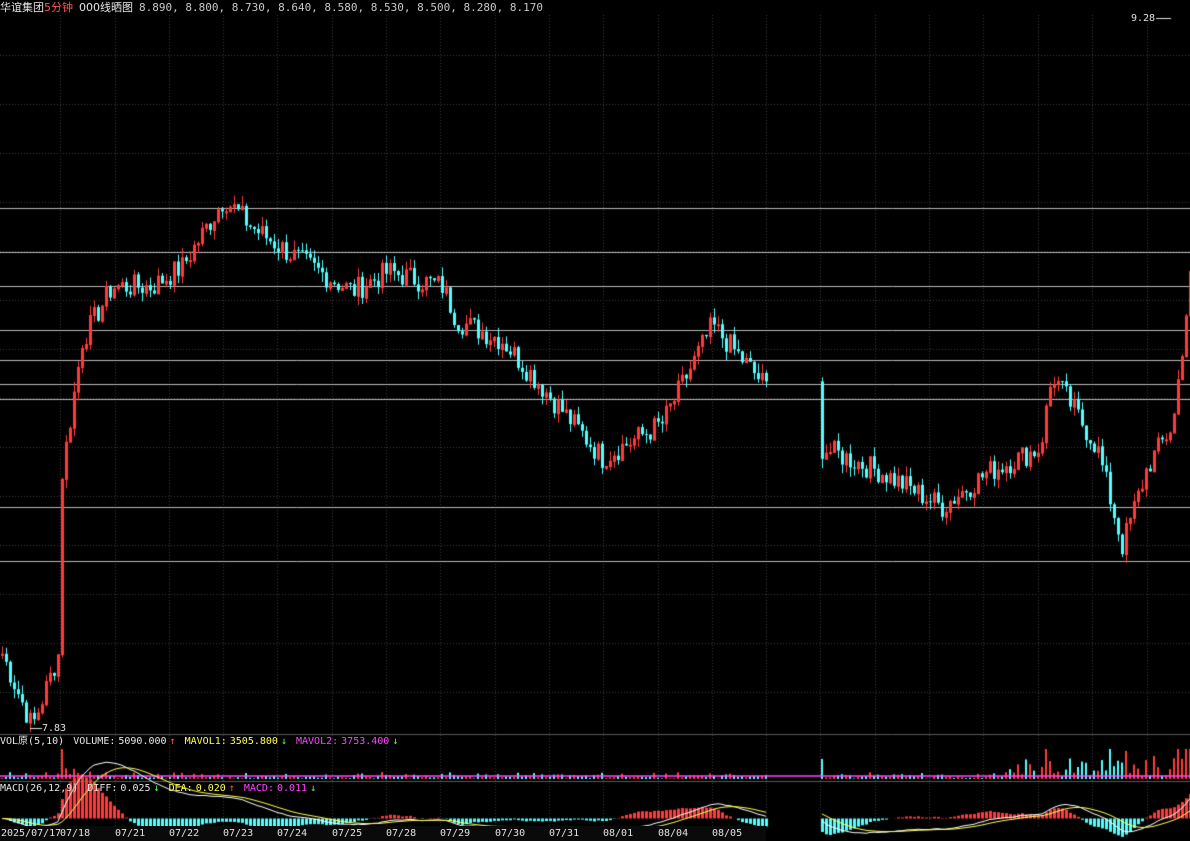 This screenshot has height=841, width=1190. Describe the element at coordinates (727, 833) in the screenshot. I see `x-axis-label: 08/05` at that location.